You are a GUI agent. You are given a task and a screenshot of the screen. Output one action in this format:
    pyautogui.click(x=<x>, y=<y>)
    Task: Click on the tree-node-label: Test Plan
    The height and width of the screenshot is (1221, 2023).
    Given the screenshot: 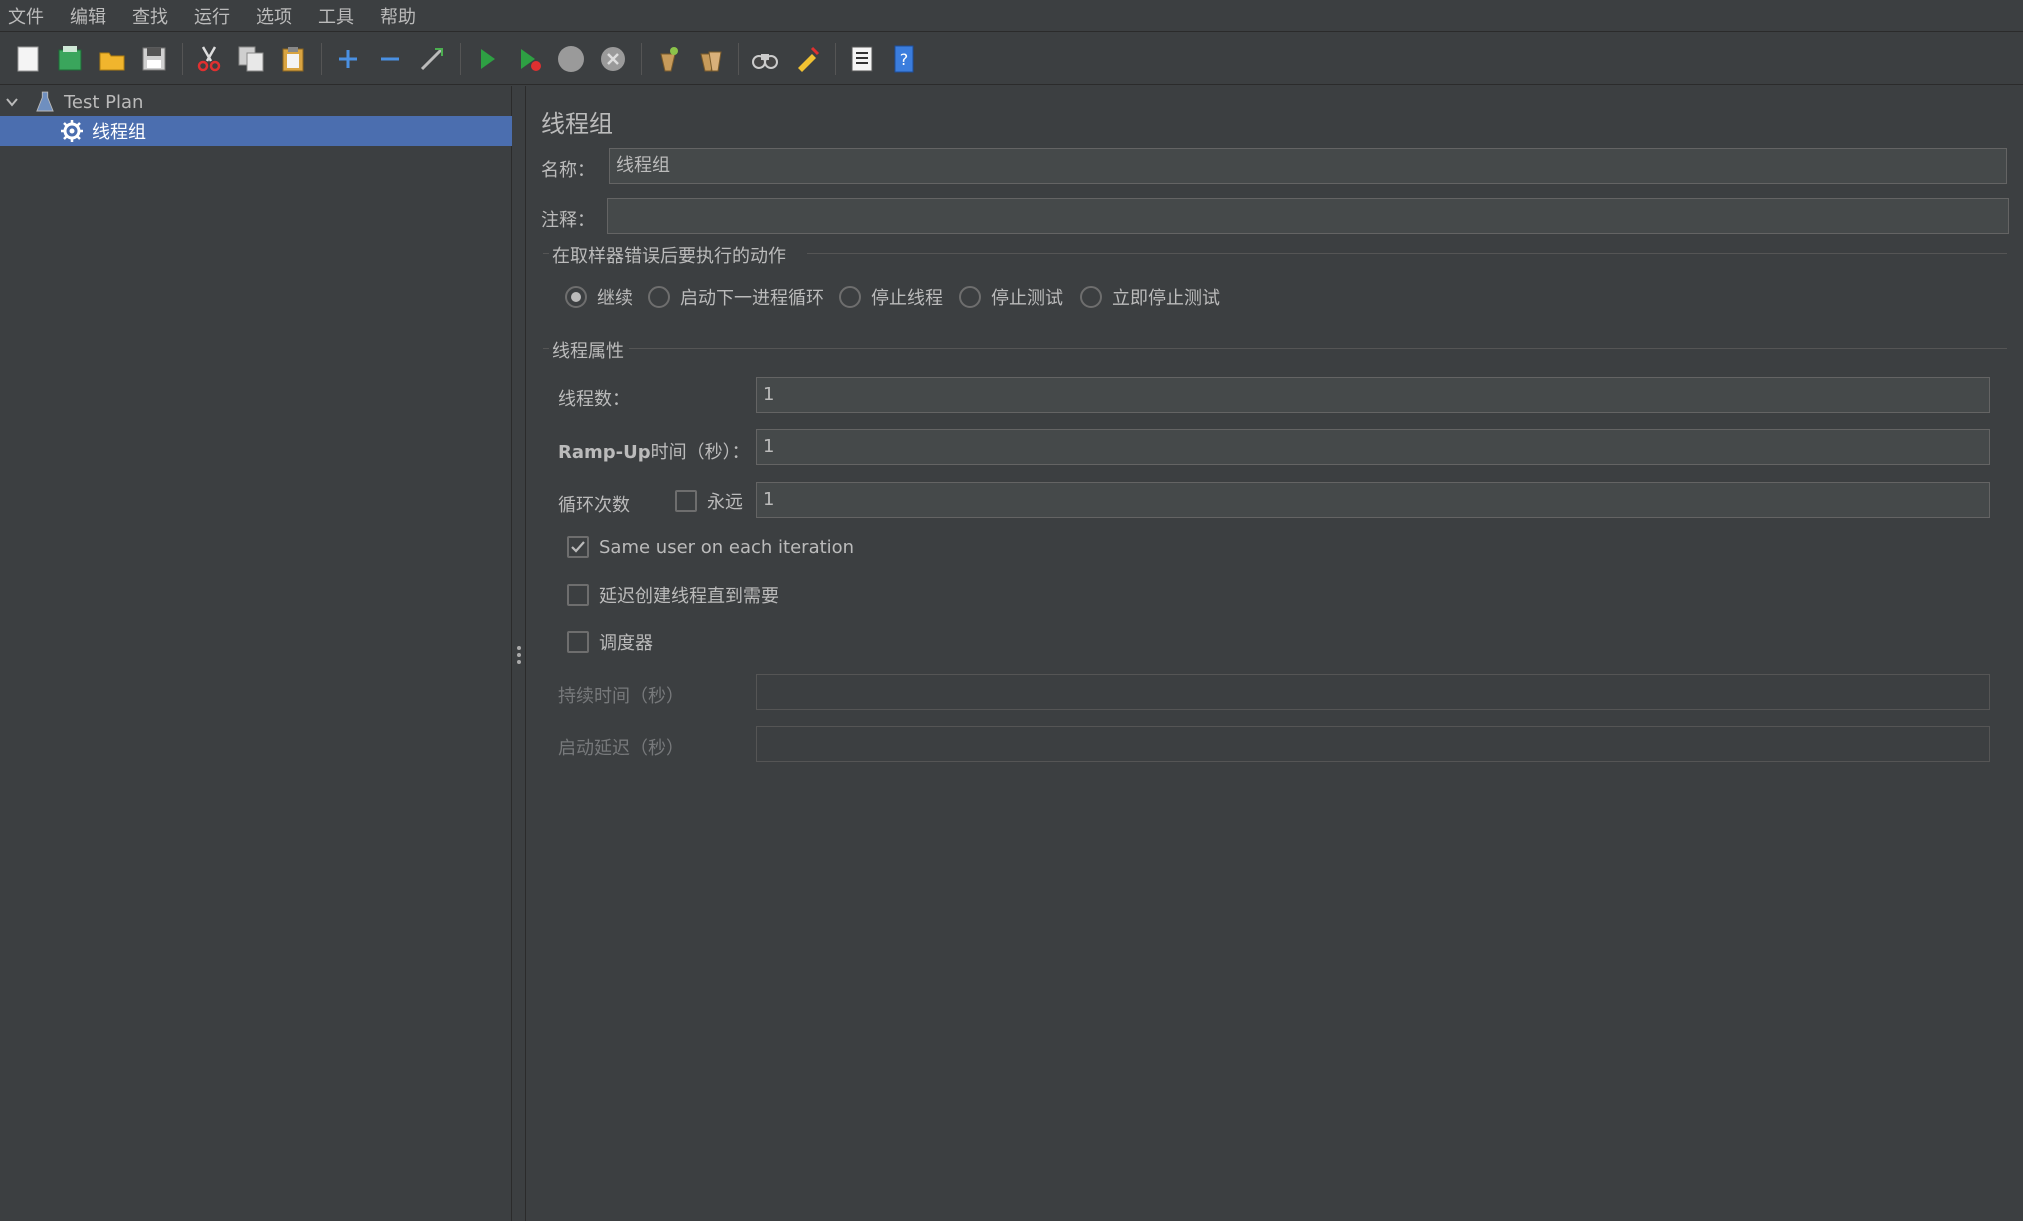 What is the action you would take?
    pyautogui.click(x=104, y=102)
    